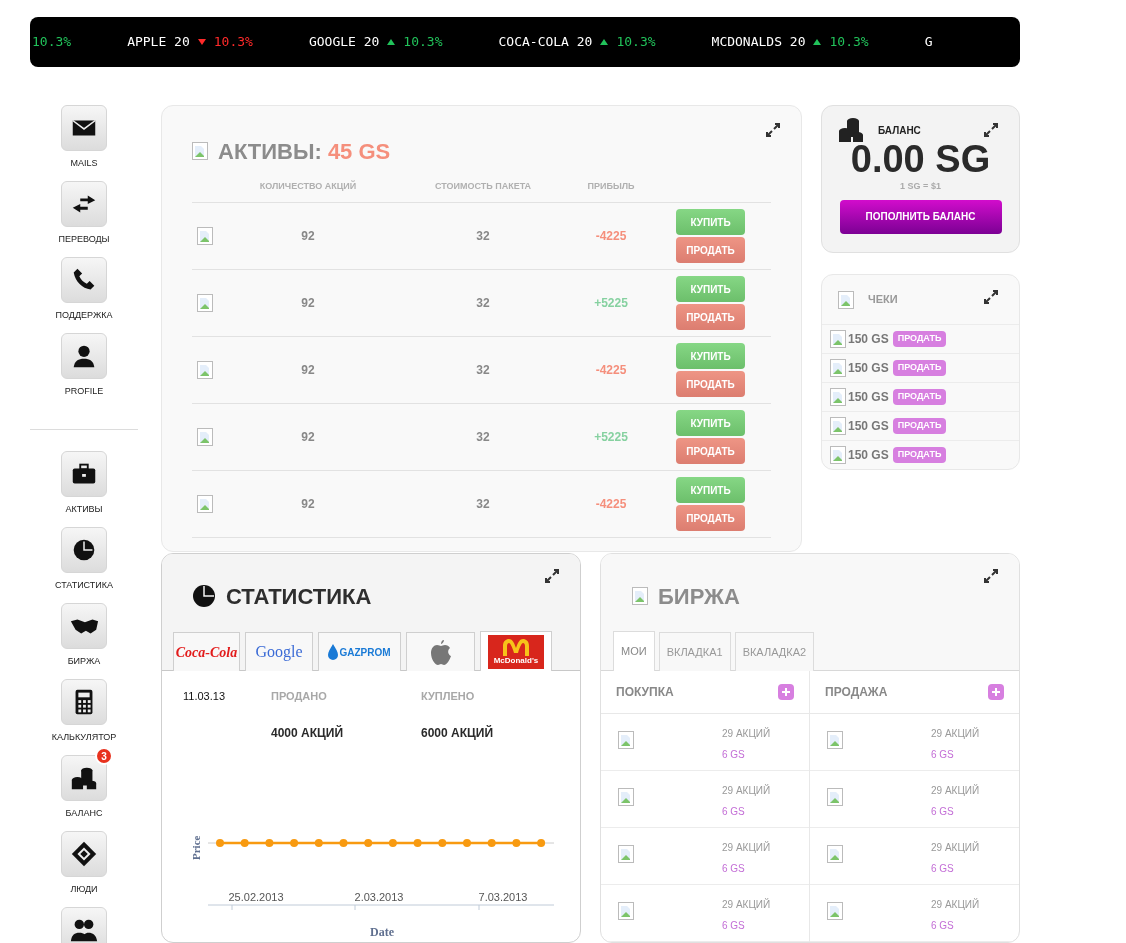  What do you see at coordinates (634, 651) in the screenshot?
I see `tab: МОИ` at bounding box center [634, 651].